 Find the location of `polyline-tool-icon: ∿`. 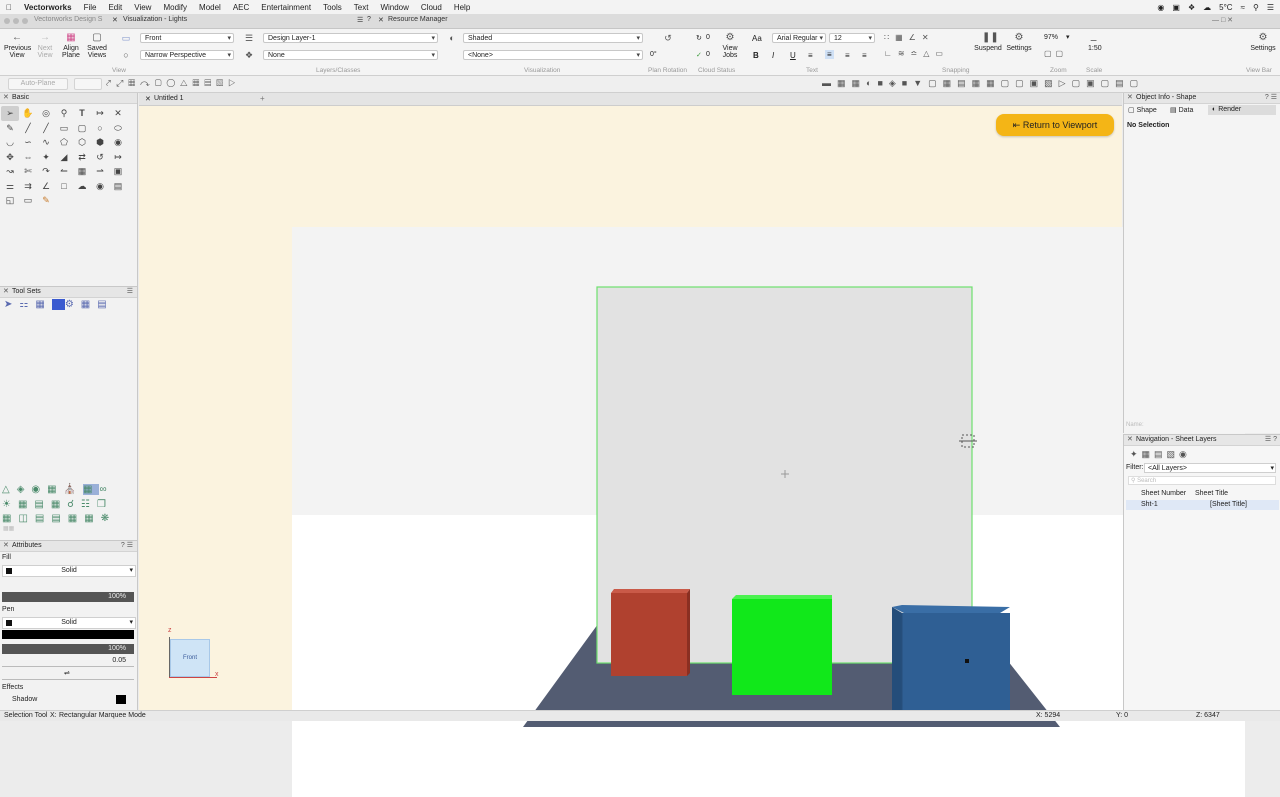

polyline-tool-icon: ∿ is located at coordinates (46, 142).